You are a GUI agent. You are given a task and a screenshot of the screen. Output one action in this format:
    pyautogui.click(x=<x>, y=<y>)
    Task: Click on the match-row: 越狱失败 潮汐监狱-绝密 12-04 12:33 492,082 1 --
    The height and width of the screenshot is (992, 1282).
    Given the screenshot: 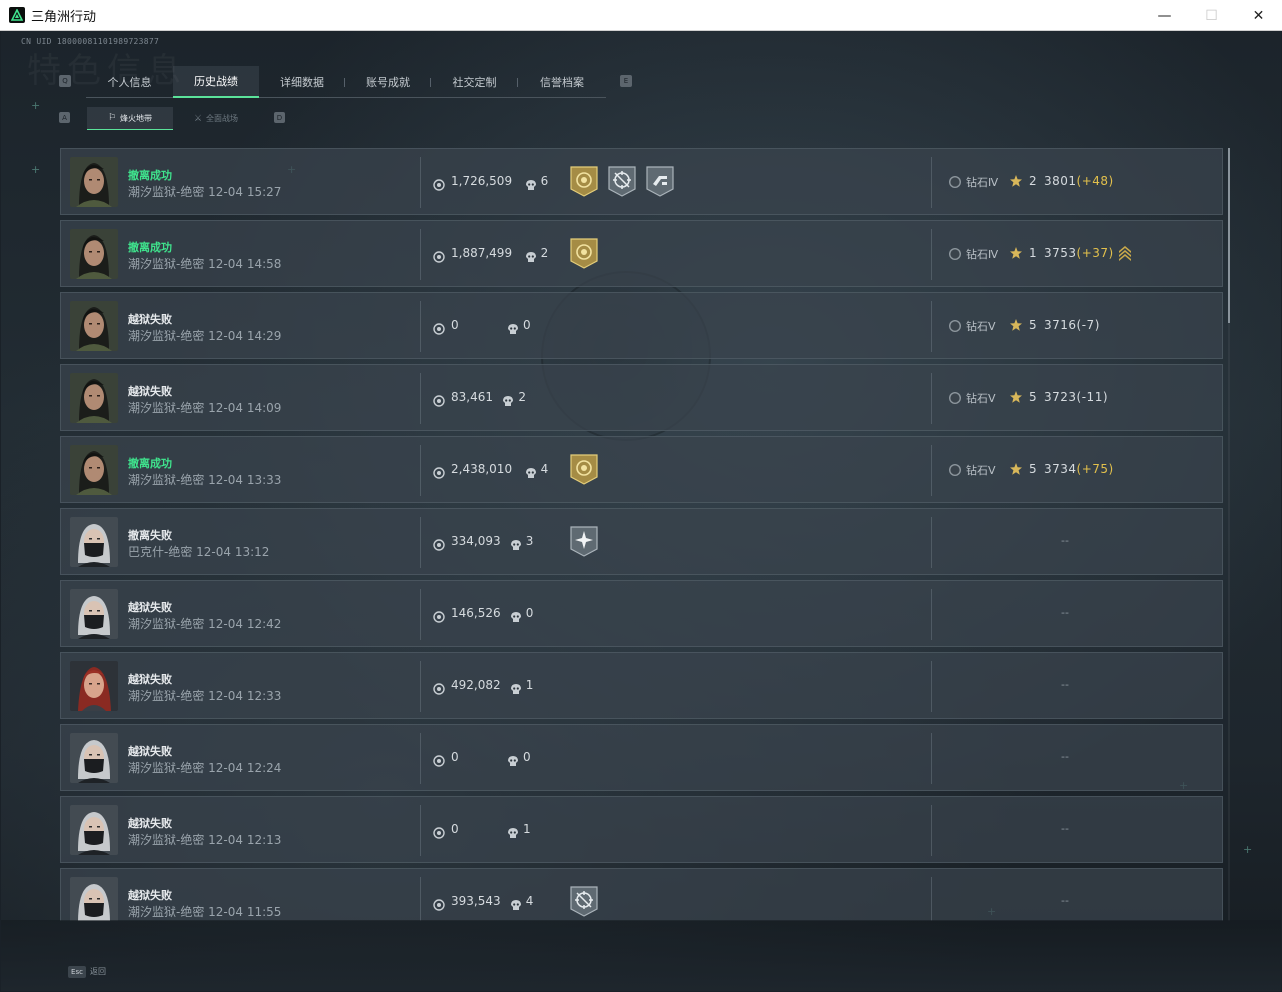 What is the action you would take?
    pyautogui.click(x=641, y=685)
    